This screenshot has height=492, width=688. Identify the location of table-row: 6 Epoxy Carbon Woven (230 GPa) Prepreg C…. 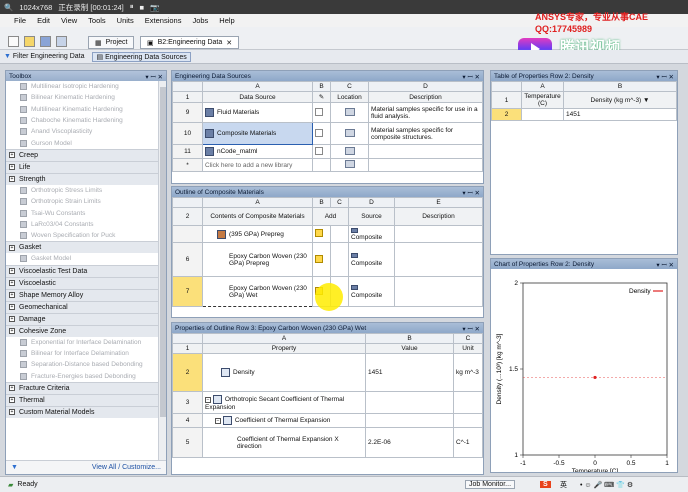
(327, 259).